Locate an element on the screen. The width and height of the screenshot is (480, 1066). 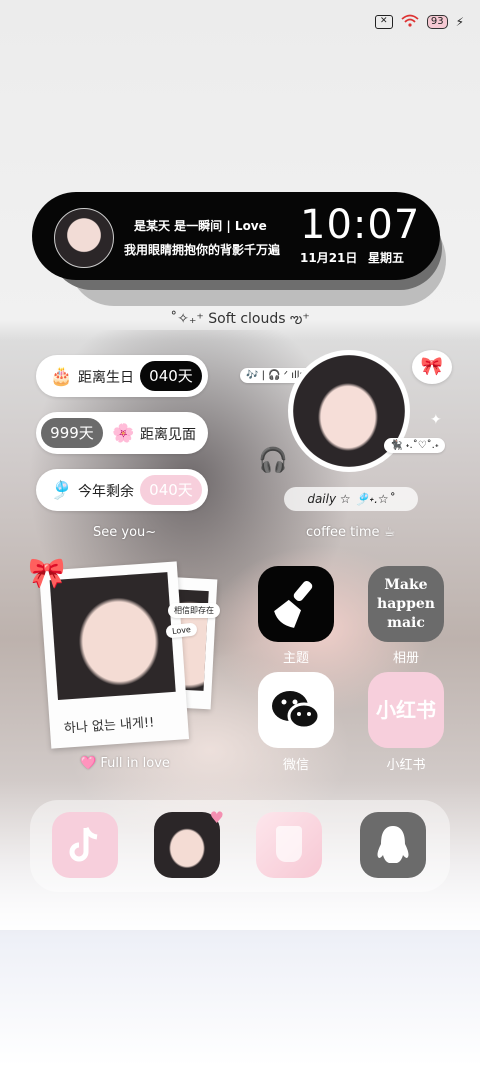
gallery-app-icon-text: Make happen maic is located at coordinates (406, 604).